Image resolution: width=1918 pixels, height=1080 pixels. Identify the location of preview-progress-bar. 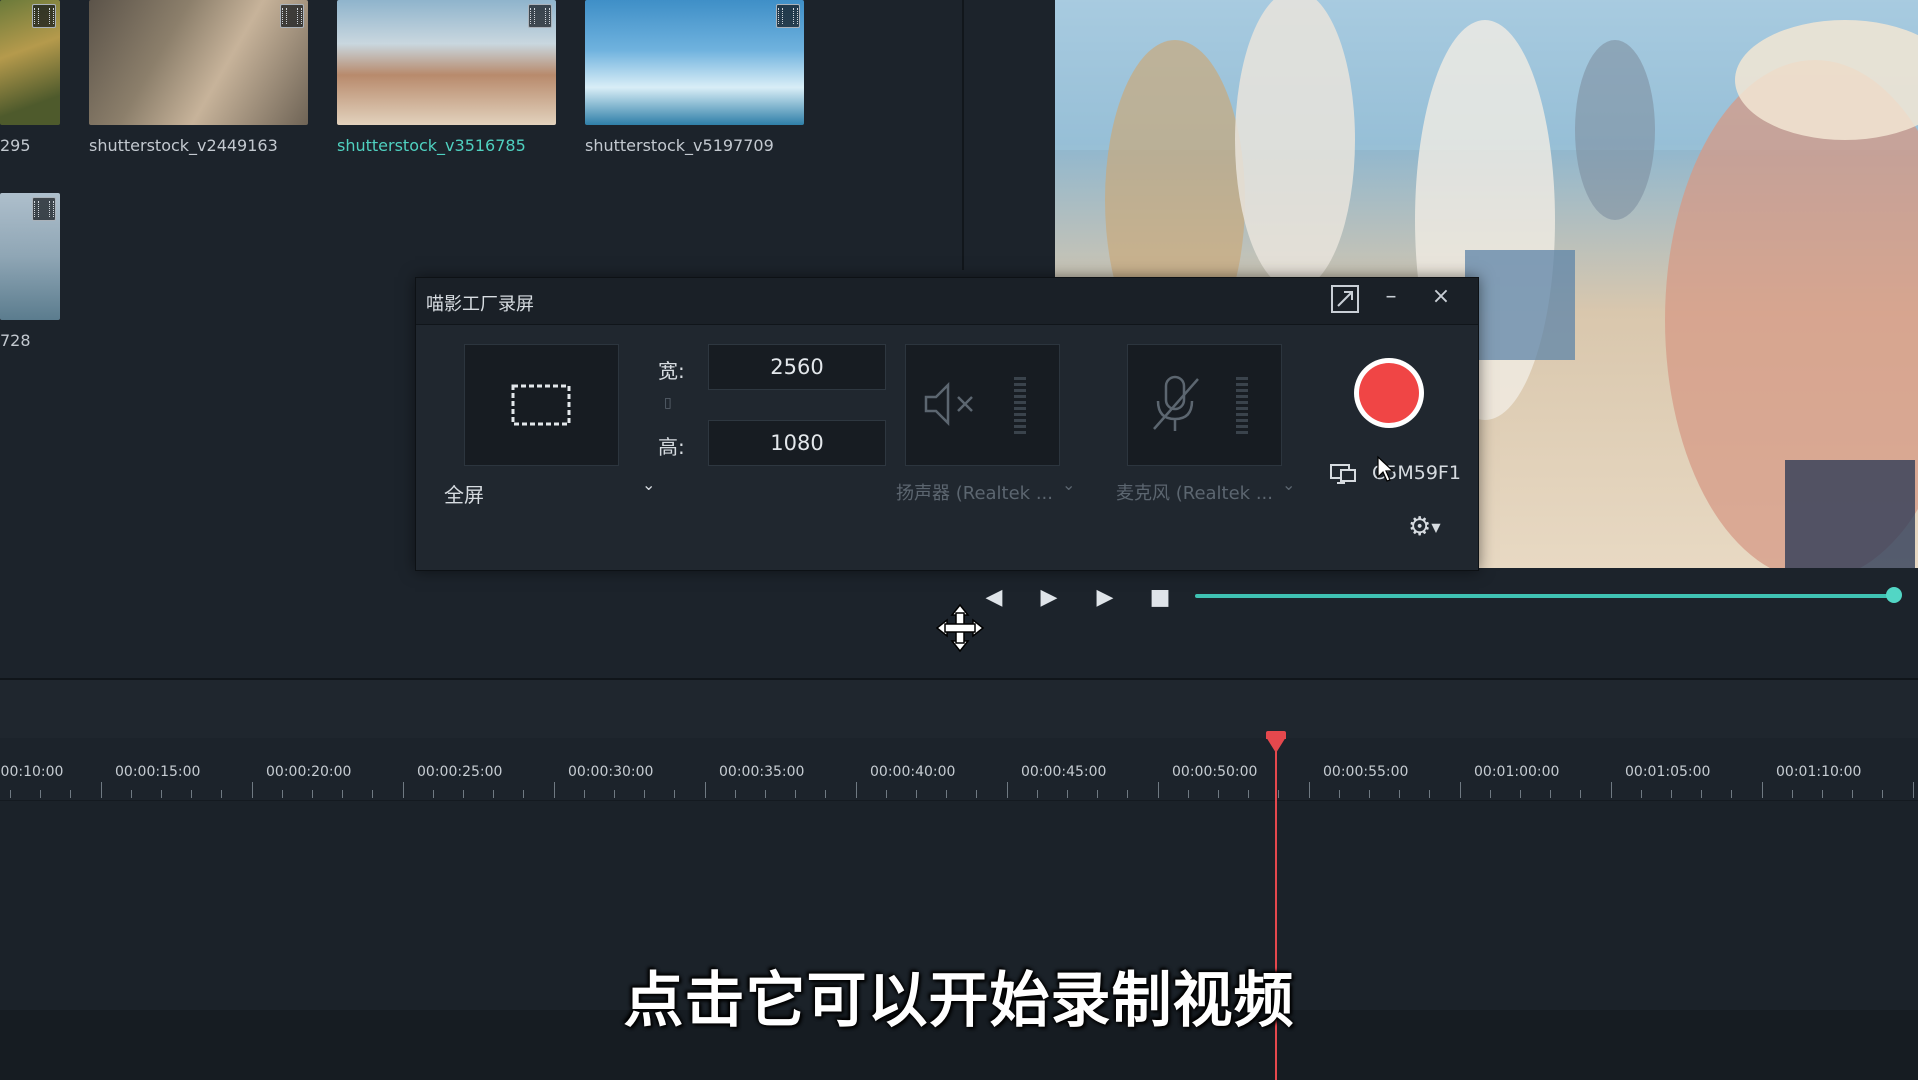
(1545, 596).